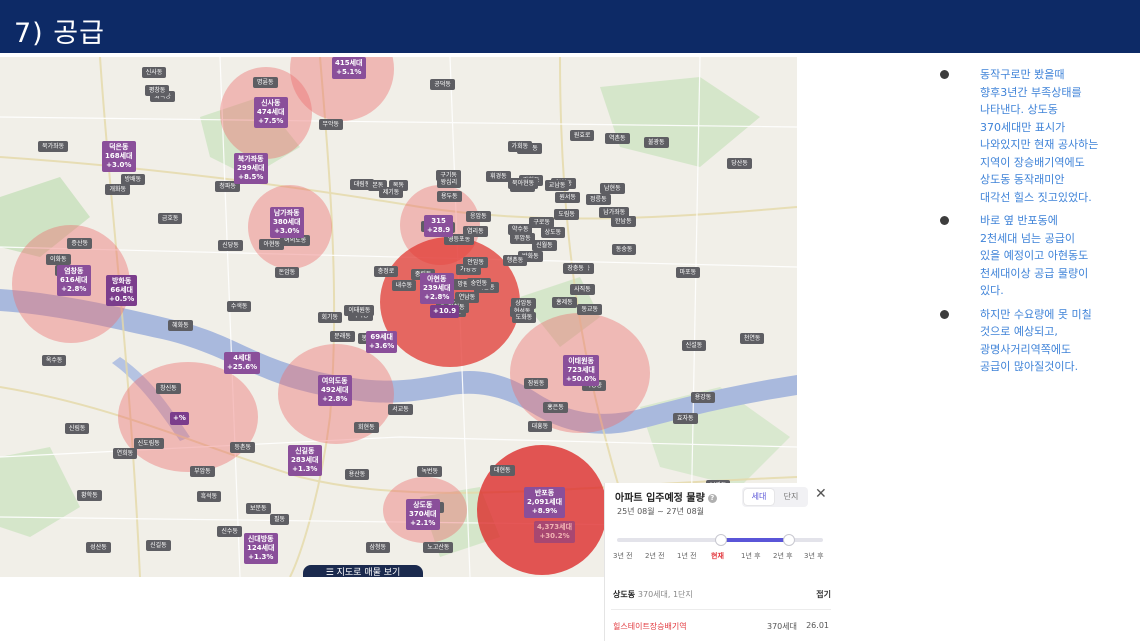 The width and height of the screenshot is (1140, 641). Describe the element at coordinates (74, 280) in the screenshot. I see `supply-marker: 염창동 616세대 +2.8%` at that location.